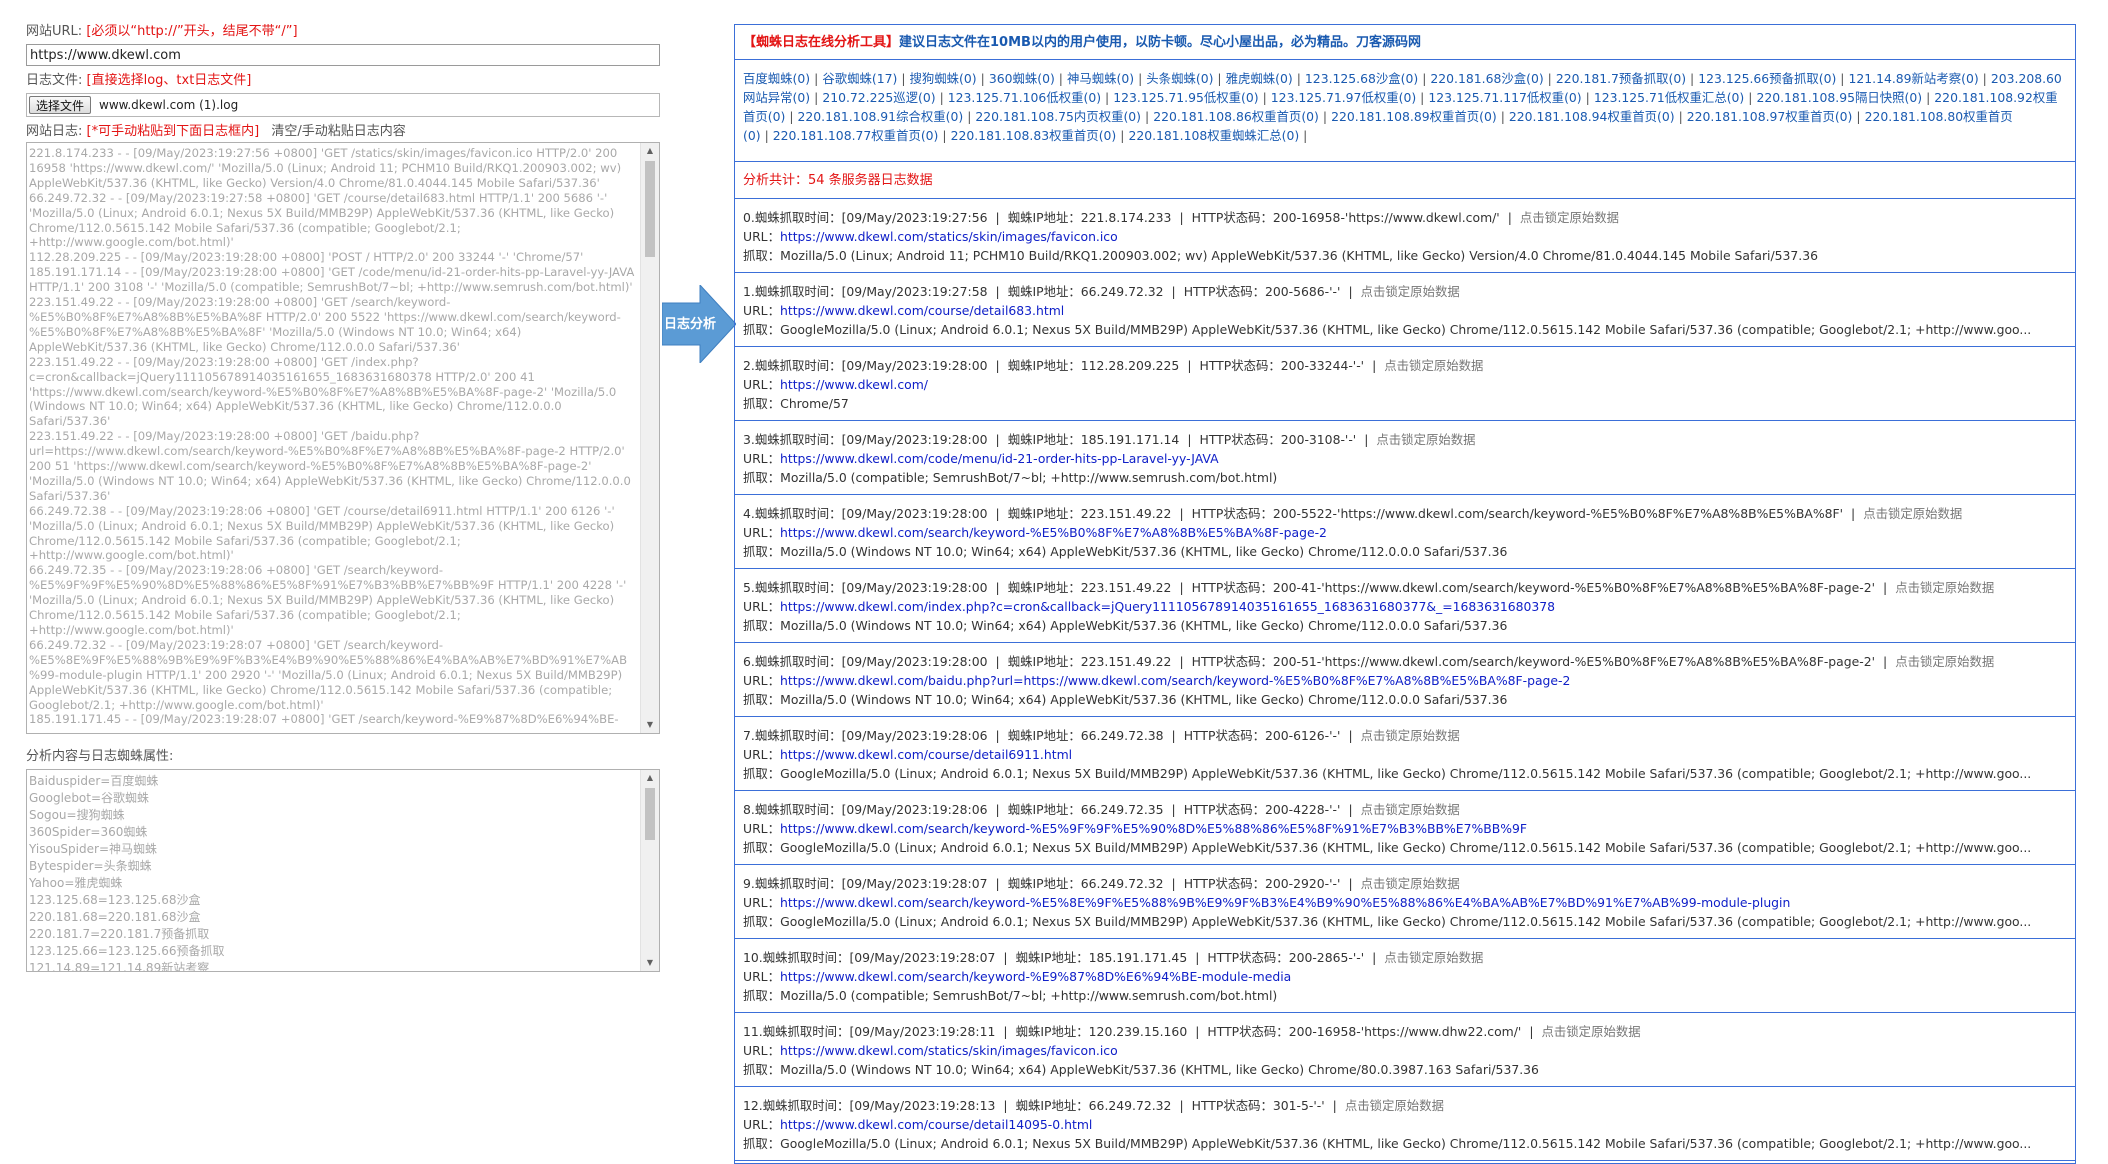 This screenshot has width=2108, height=1164. What do you see at coordinates (855, 135) in the screenshot?
I see `spider-count-item: 220.181.108.77权重首页(0)` at bounding box center [855, 135].